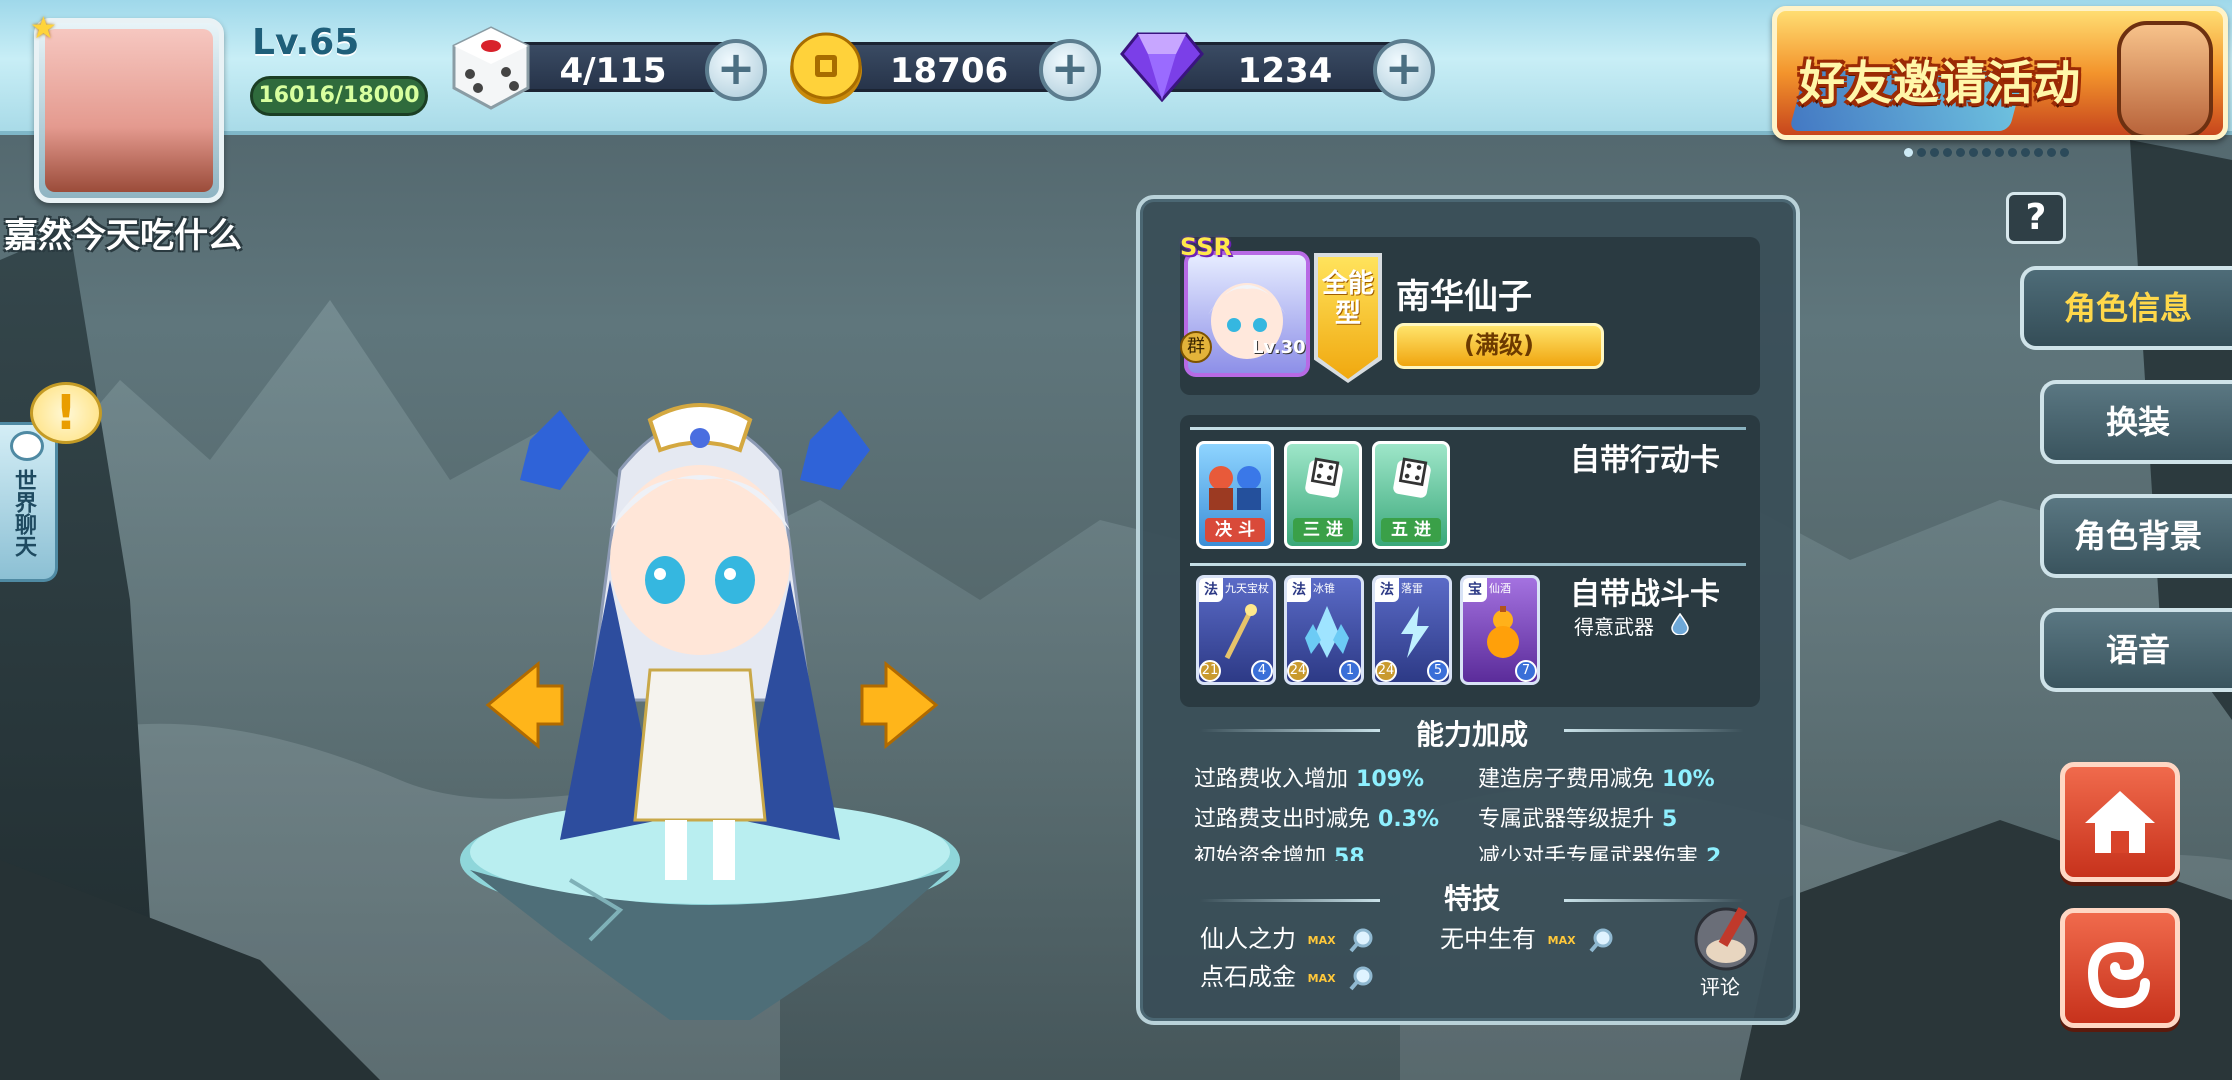  I want to click on ability-row: 初始资金增加 58, so click(1279, 850).